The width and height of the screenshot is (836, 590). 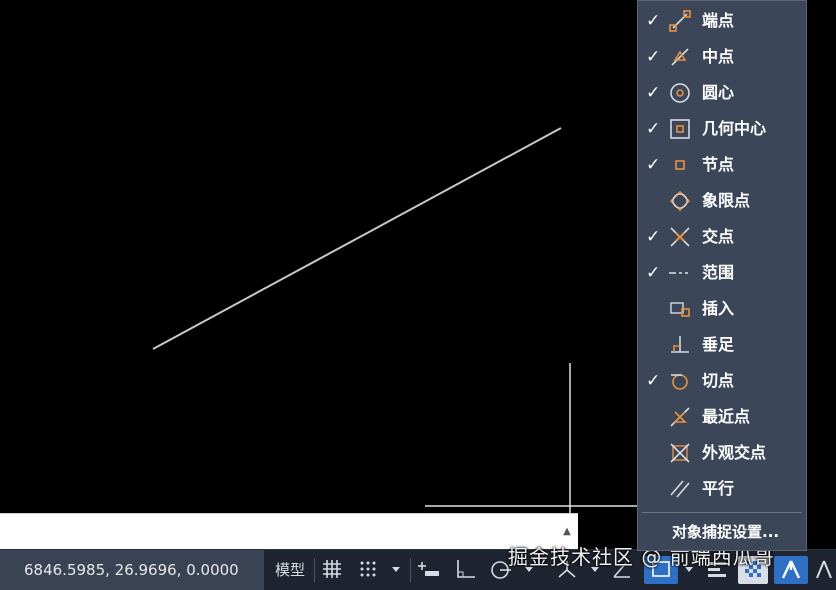 I want to click on snap-item-extension: ✓ 范围, so click(x=722, y=273).